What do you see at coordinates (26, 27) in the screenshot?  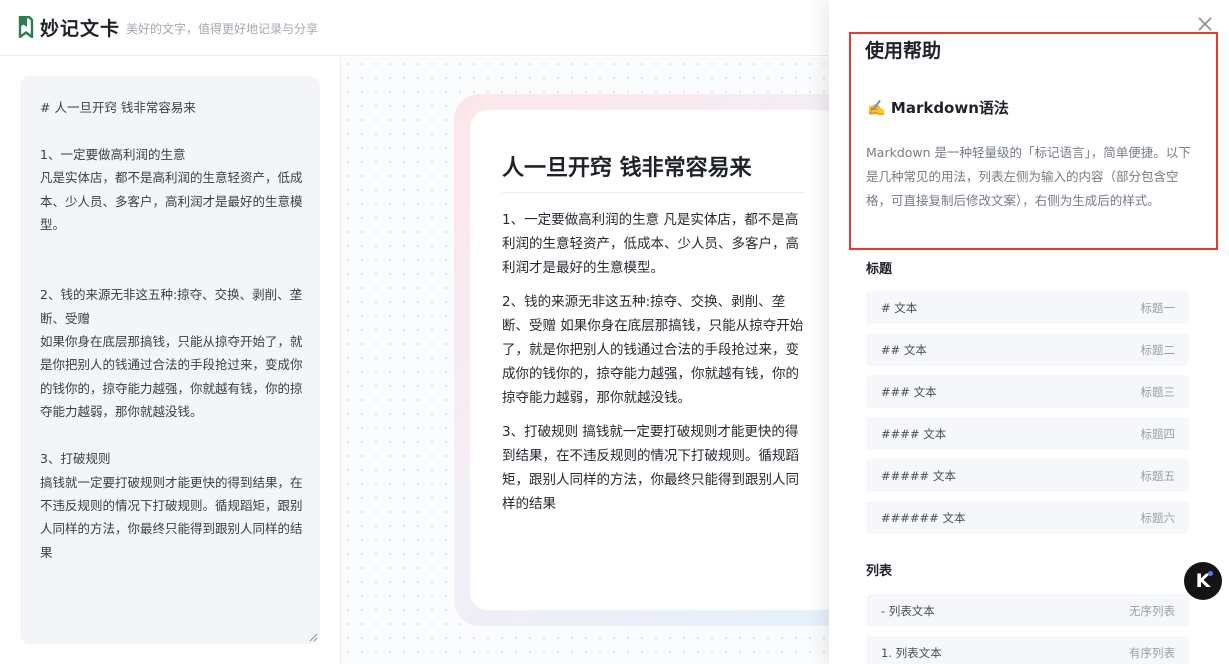 I see `bookmark-logo-icon` at bounding box center [26, 27].